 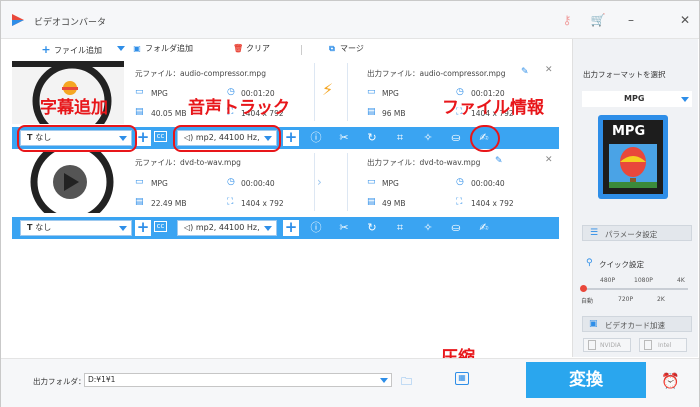 I want to click on compress-icon: ▦, so click(x=462, y=378).